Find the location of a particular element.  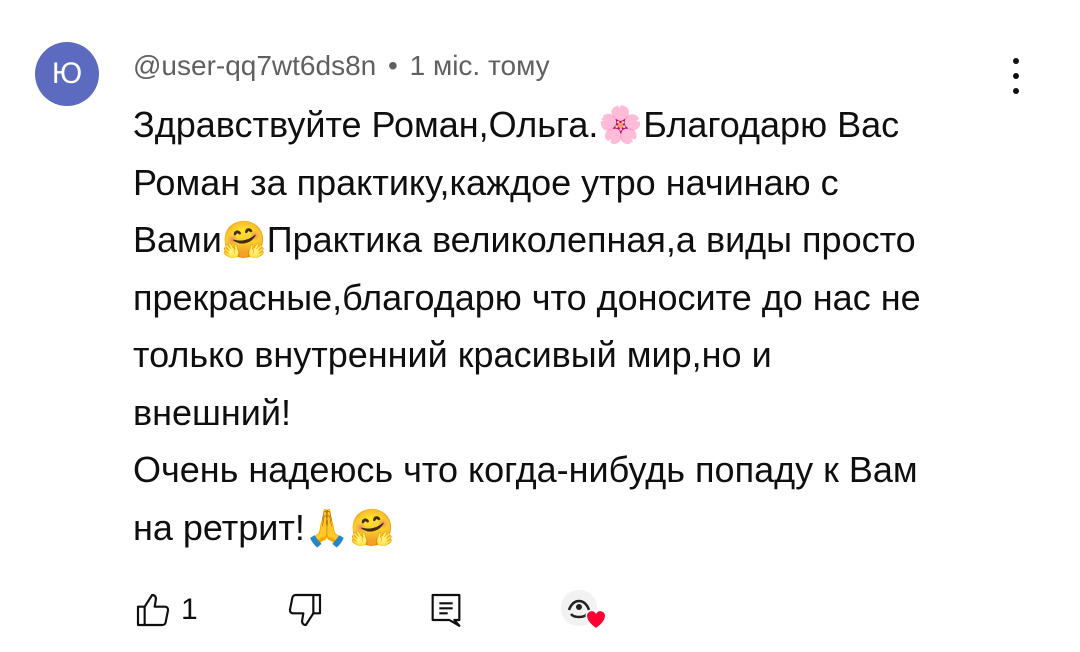

comment-meta: @user-qq7wt6ds8n • 1 міс. тому is located at coordinates (341, 66).